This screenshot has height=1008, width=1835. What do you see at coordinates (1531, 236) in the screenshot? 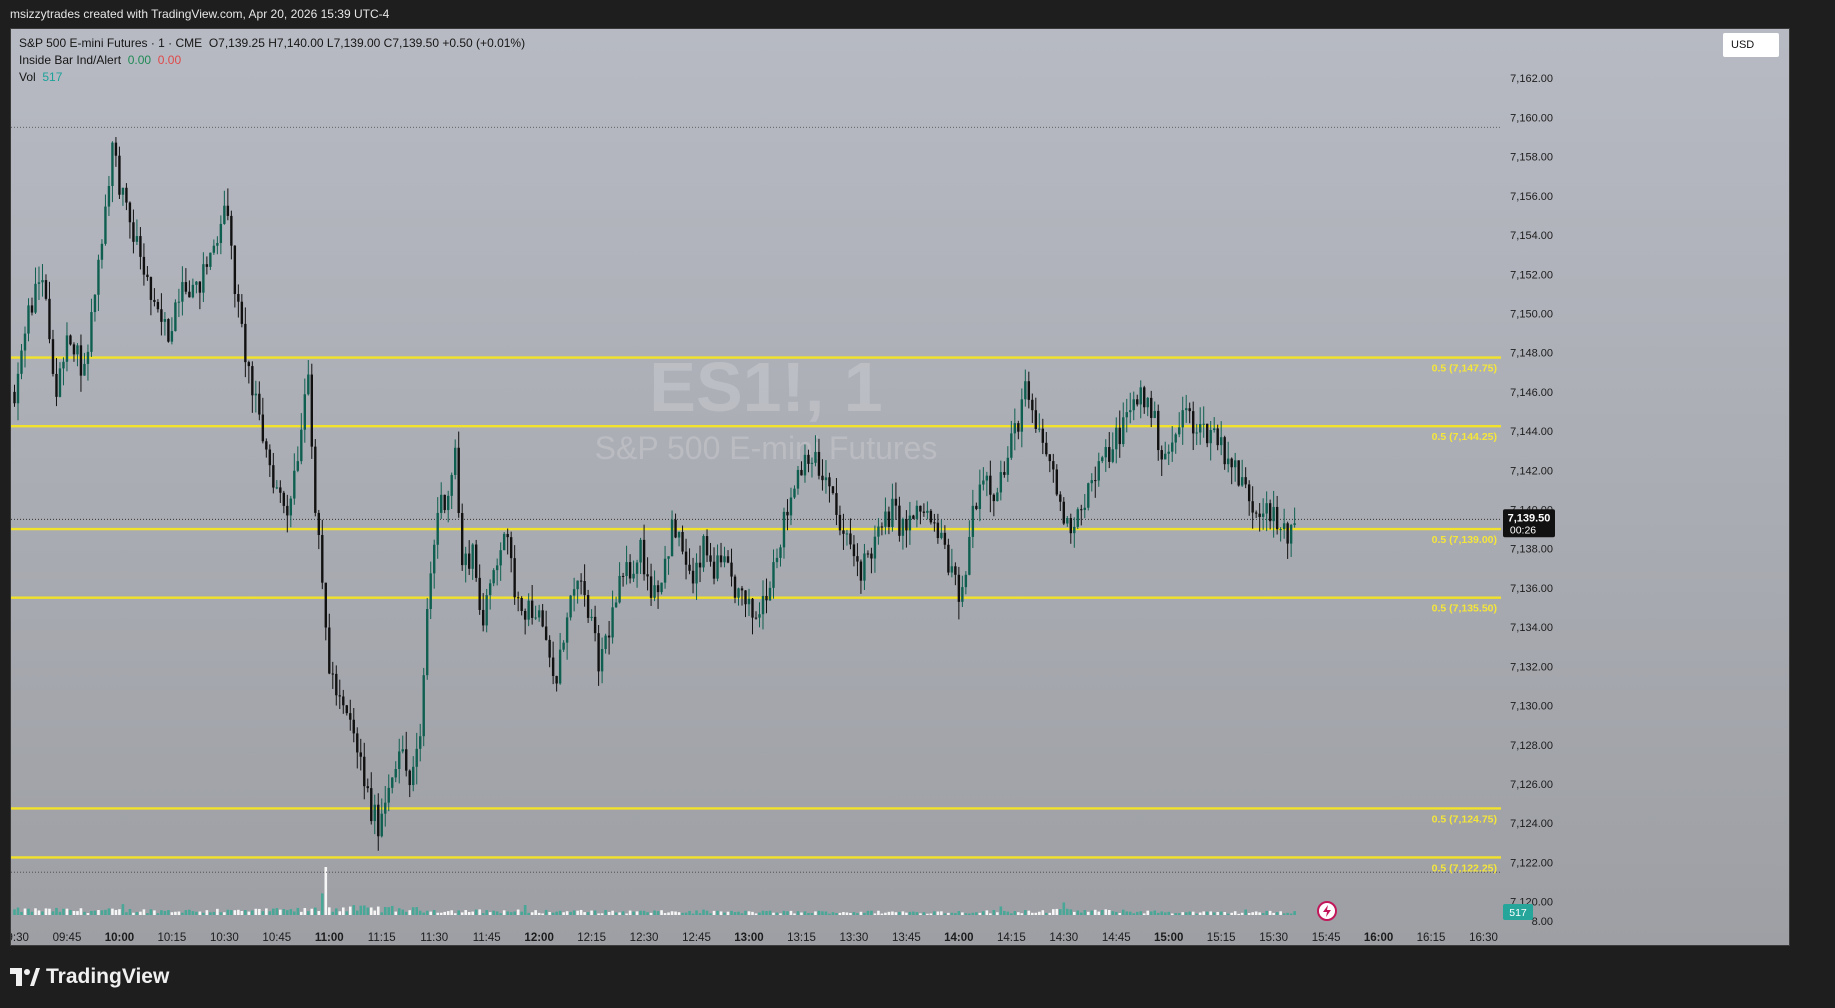
I see `price-axis-tick: 7,154.00` at bounding box center [1531, 236].